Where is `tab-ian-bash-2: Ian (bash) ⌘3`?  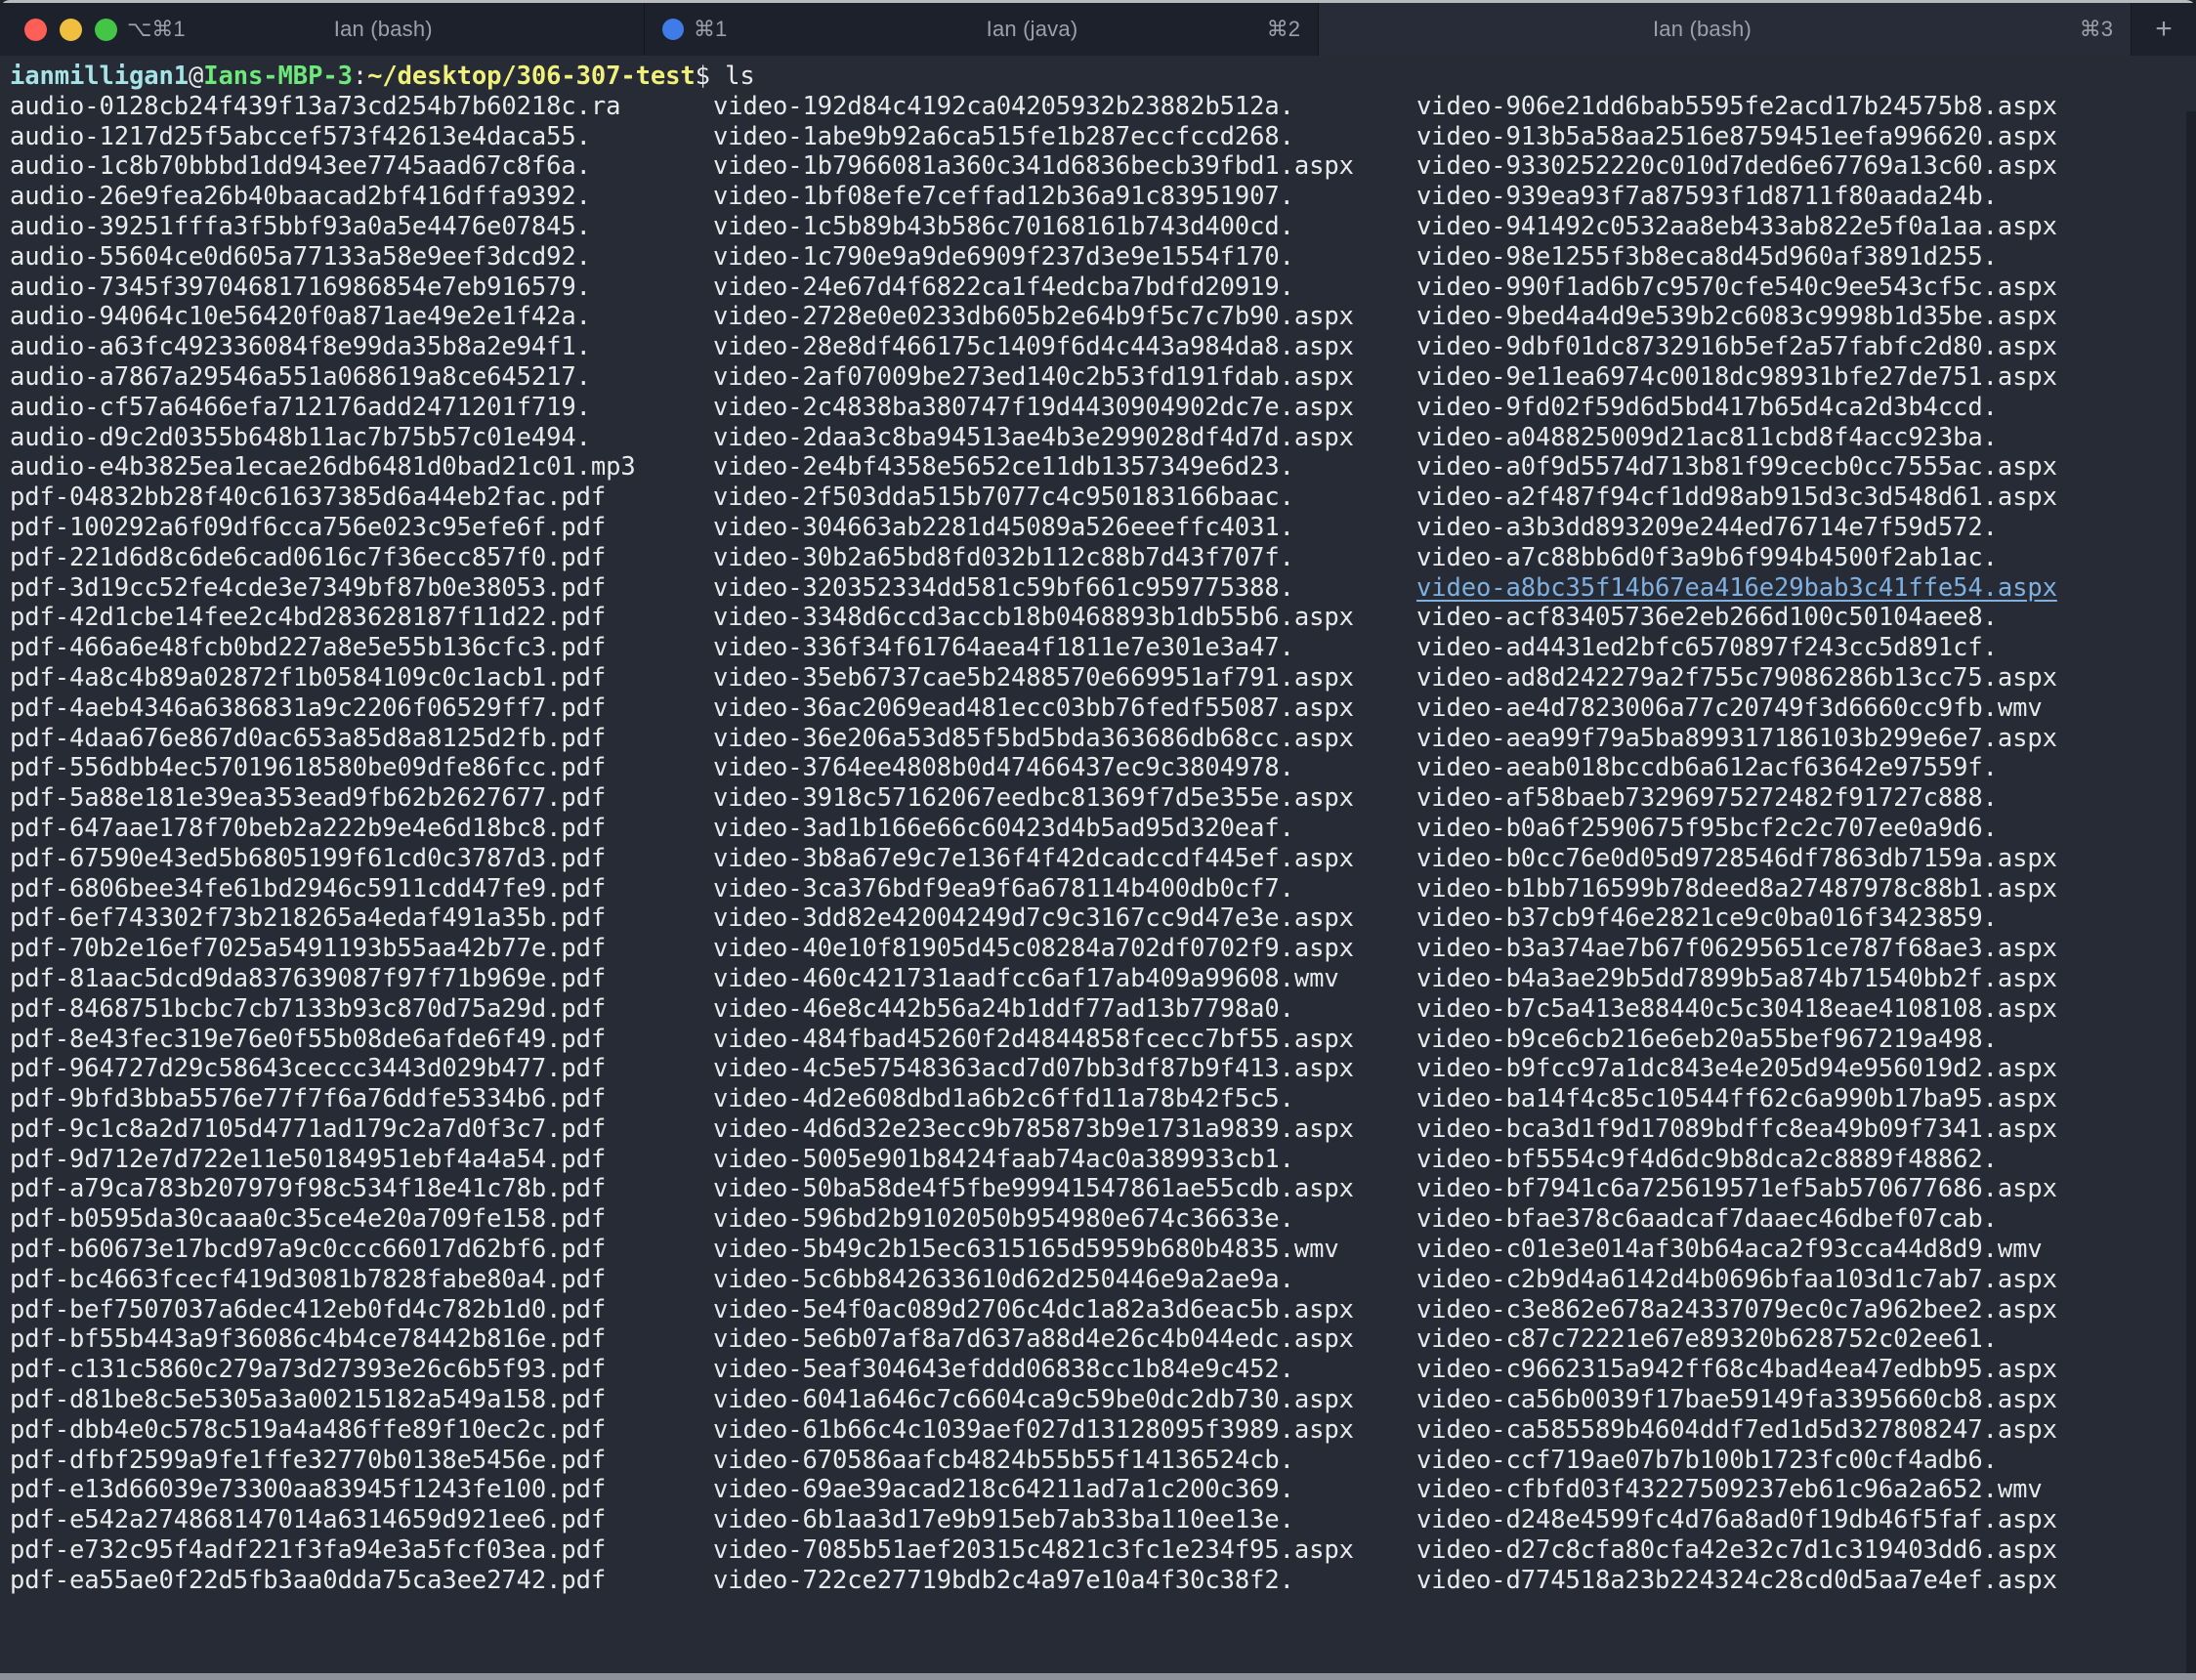
tab-ian-bash-2: Ian (bash) ⌘3 is located at coordinates (1725, 29).